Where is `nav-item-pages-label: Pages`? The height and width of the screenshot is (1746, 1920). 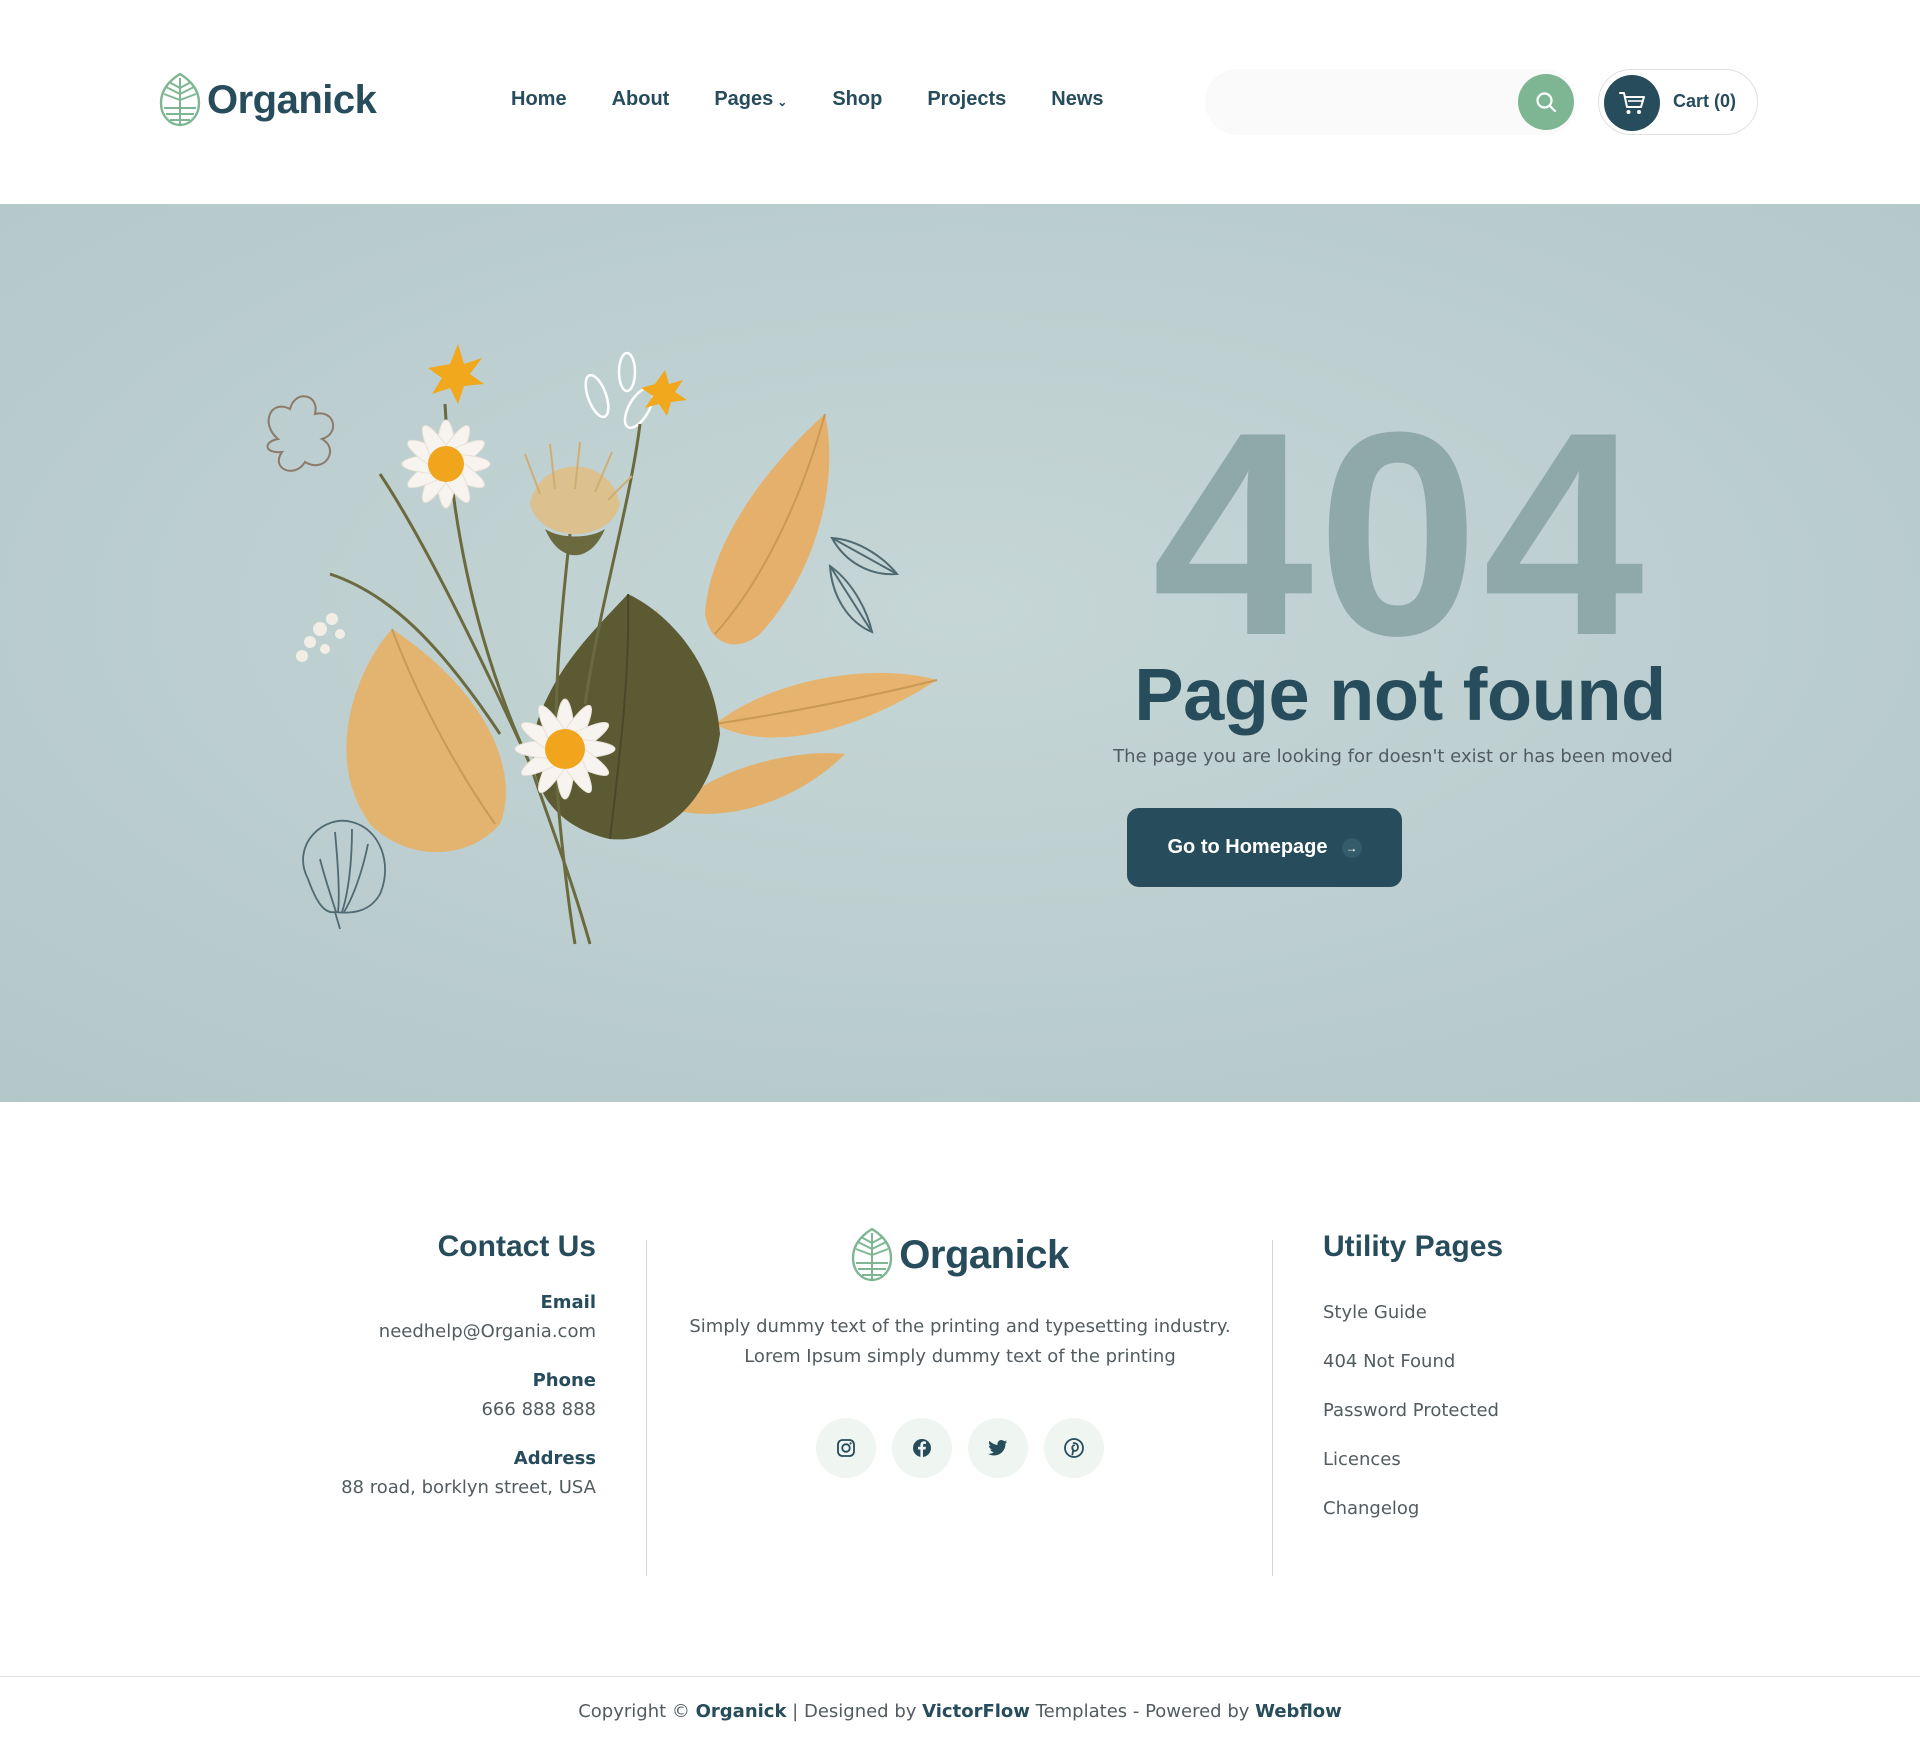
nav-item-pages-label: Pages is located at coordinates (744, 99).